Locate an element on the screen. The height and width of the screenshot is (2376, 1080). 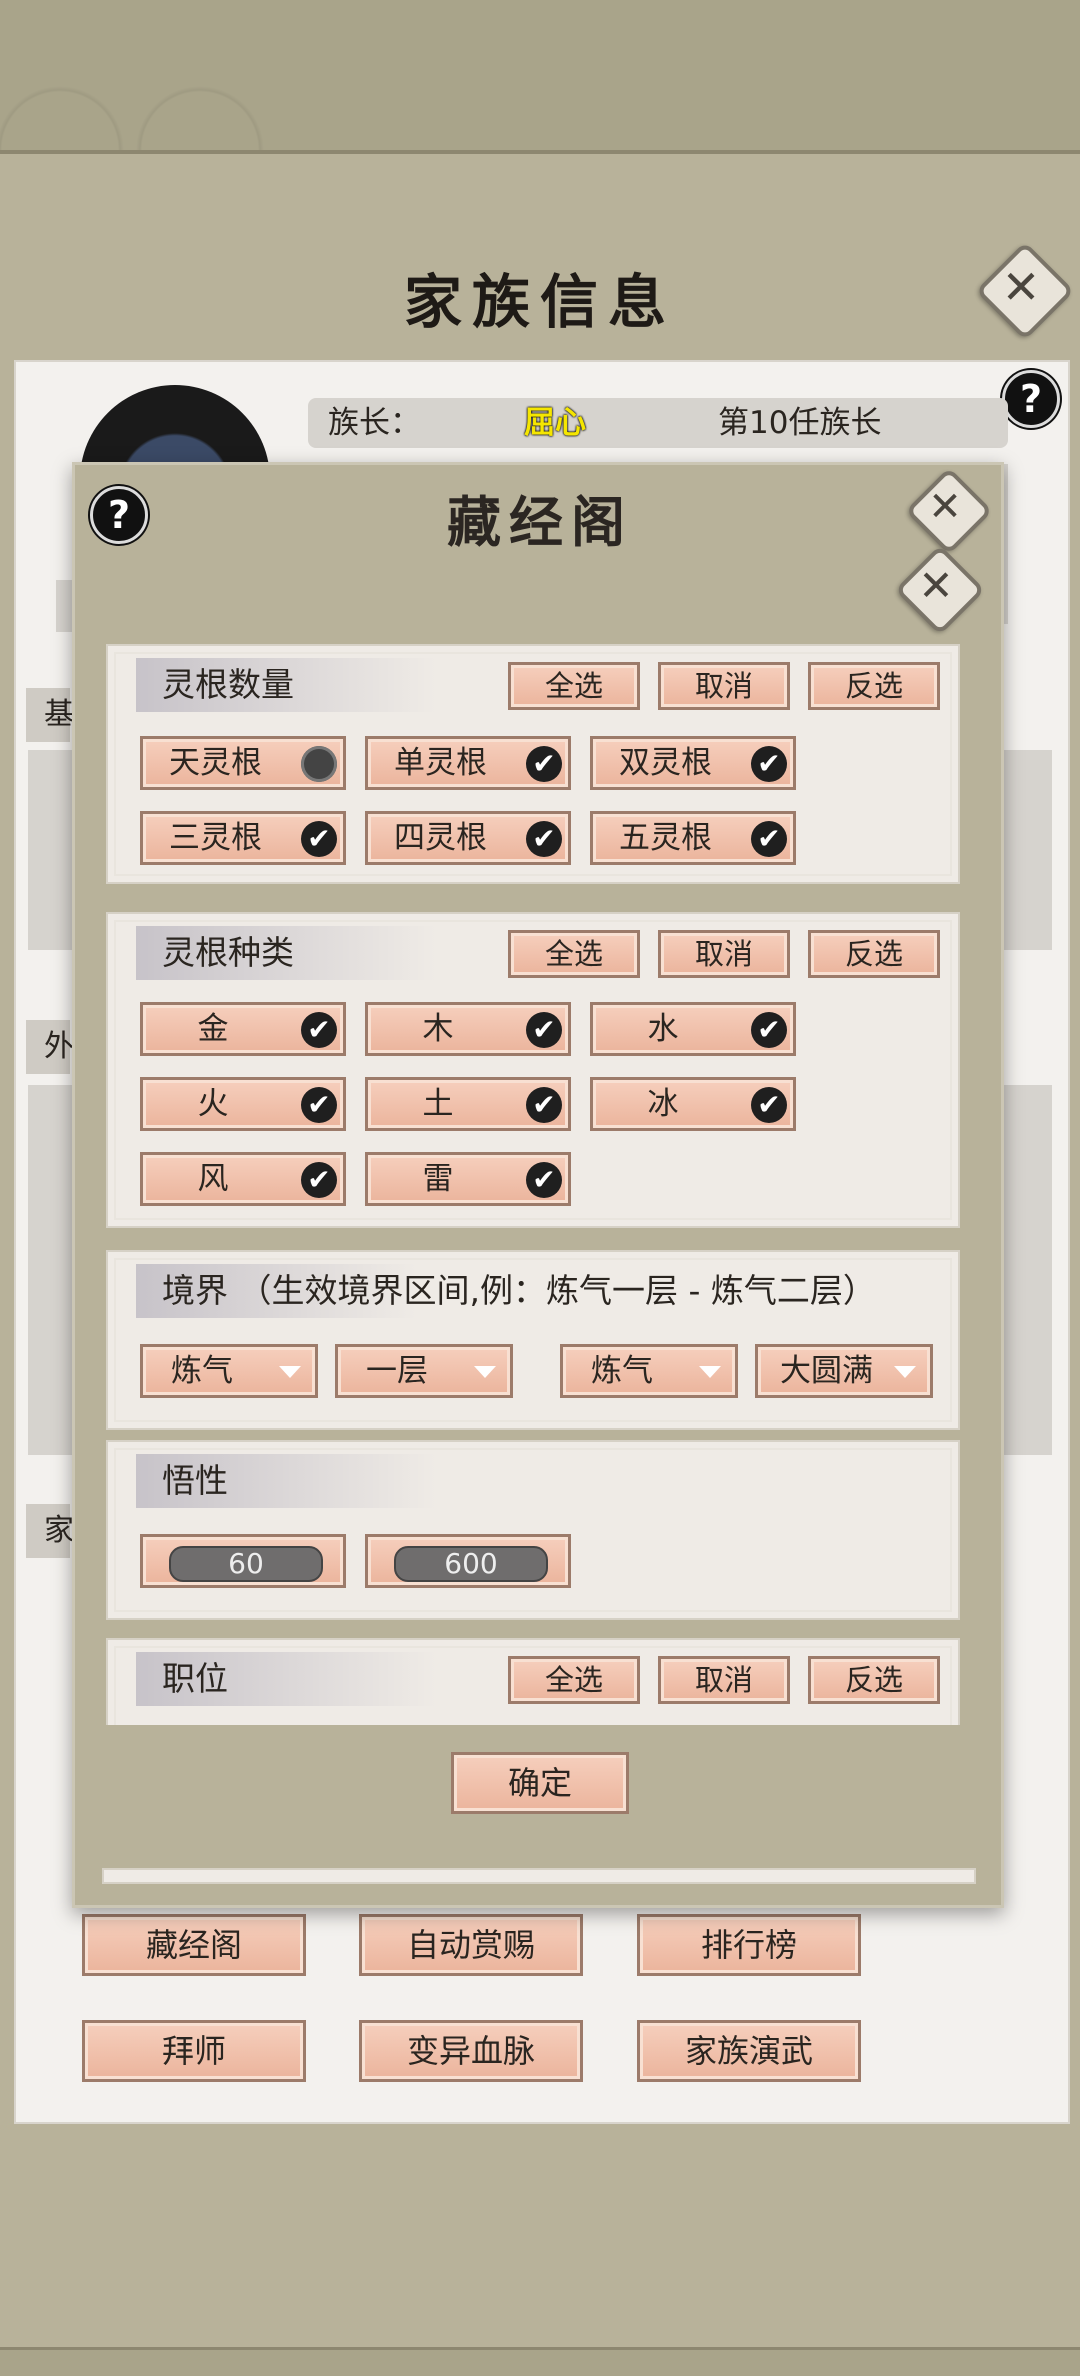
option-wind: 风 ✔ is located at coordinates (243, 1179).